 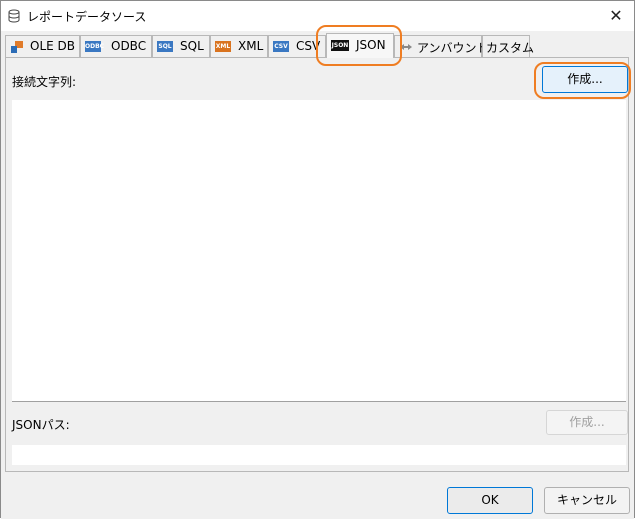 What do you see at coordinates (17, 47) in the screenshot?
I see `oledb-icon` at bounding box center [17, 47].